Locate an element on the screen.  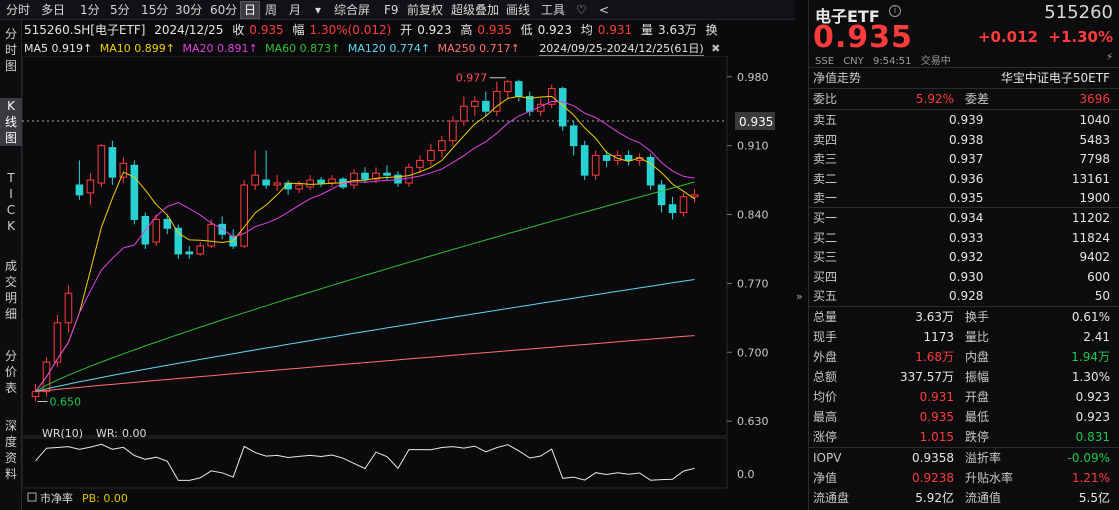
close-icon: ✖ is located at coordinates (715, 48).